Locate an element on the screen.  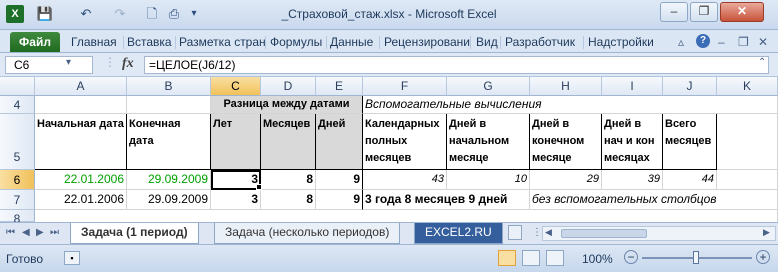
cell-a5: Начальная дата is located at coordinates (81, 142).